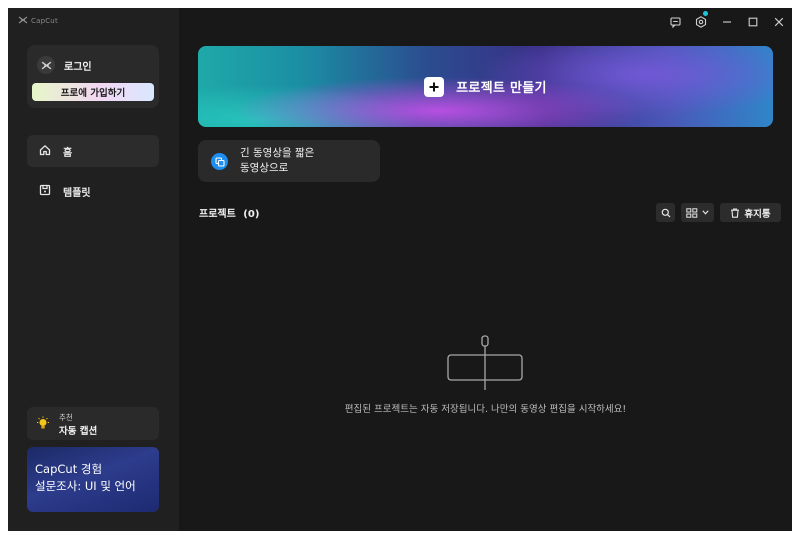  I want to click on login-card: 로그인 프로에 가입하기, so click(93, 76).